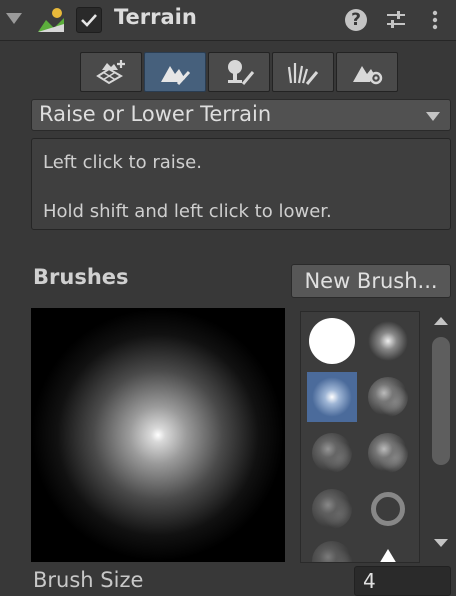 This screenshot has height=596, width=456. I want to click on paint-terrain-icon, so click(176, 76).